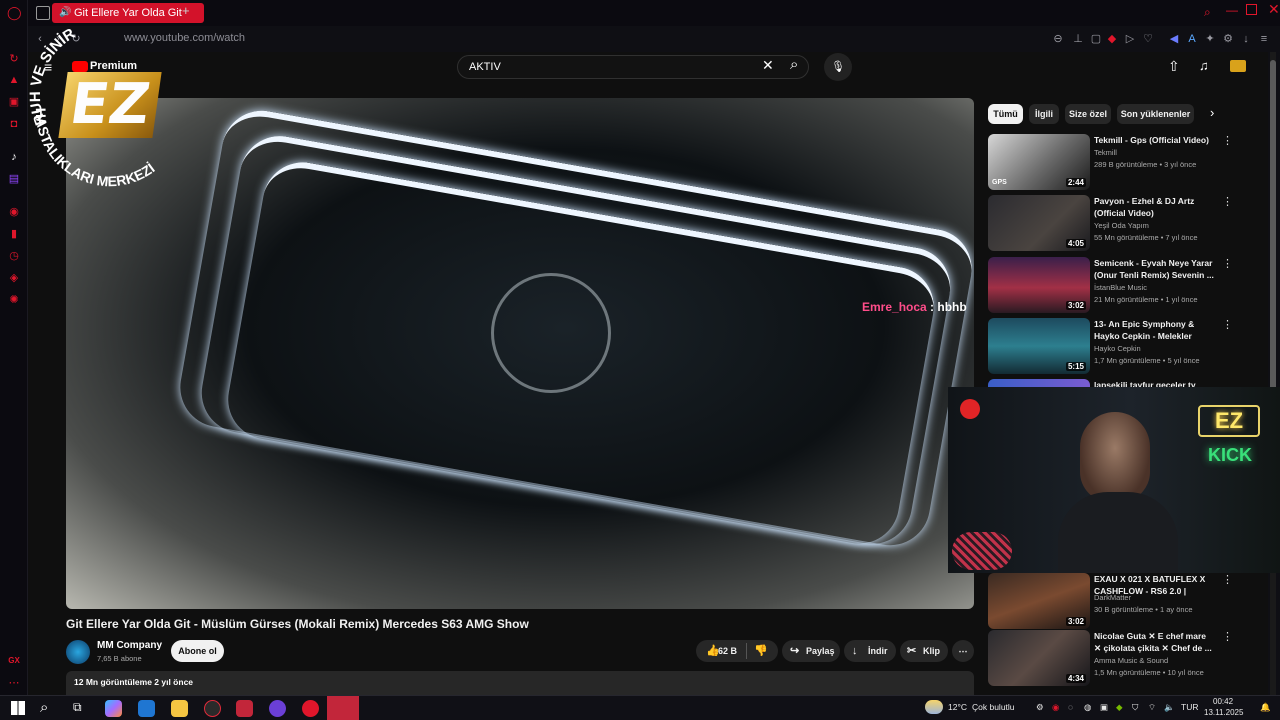 This screenshot has width=1280, height=720. I want to click on download-button: ↓ İndir, so click(870, 651).